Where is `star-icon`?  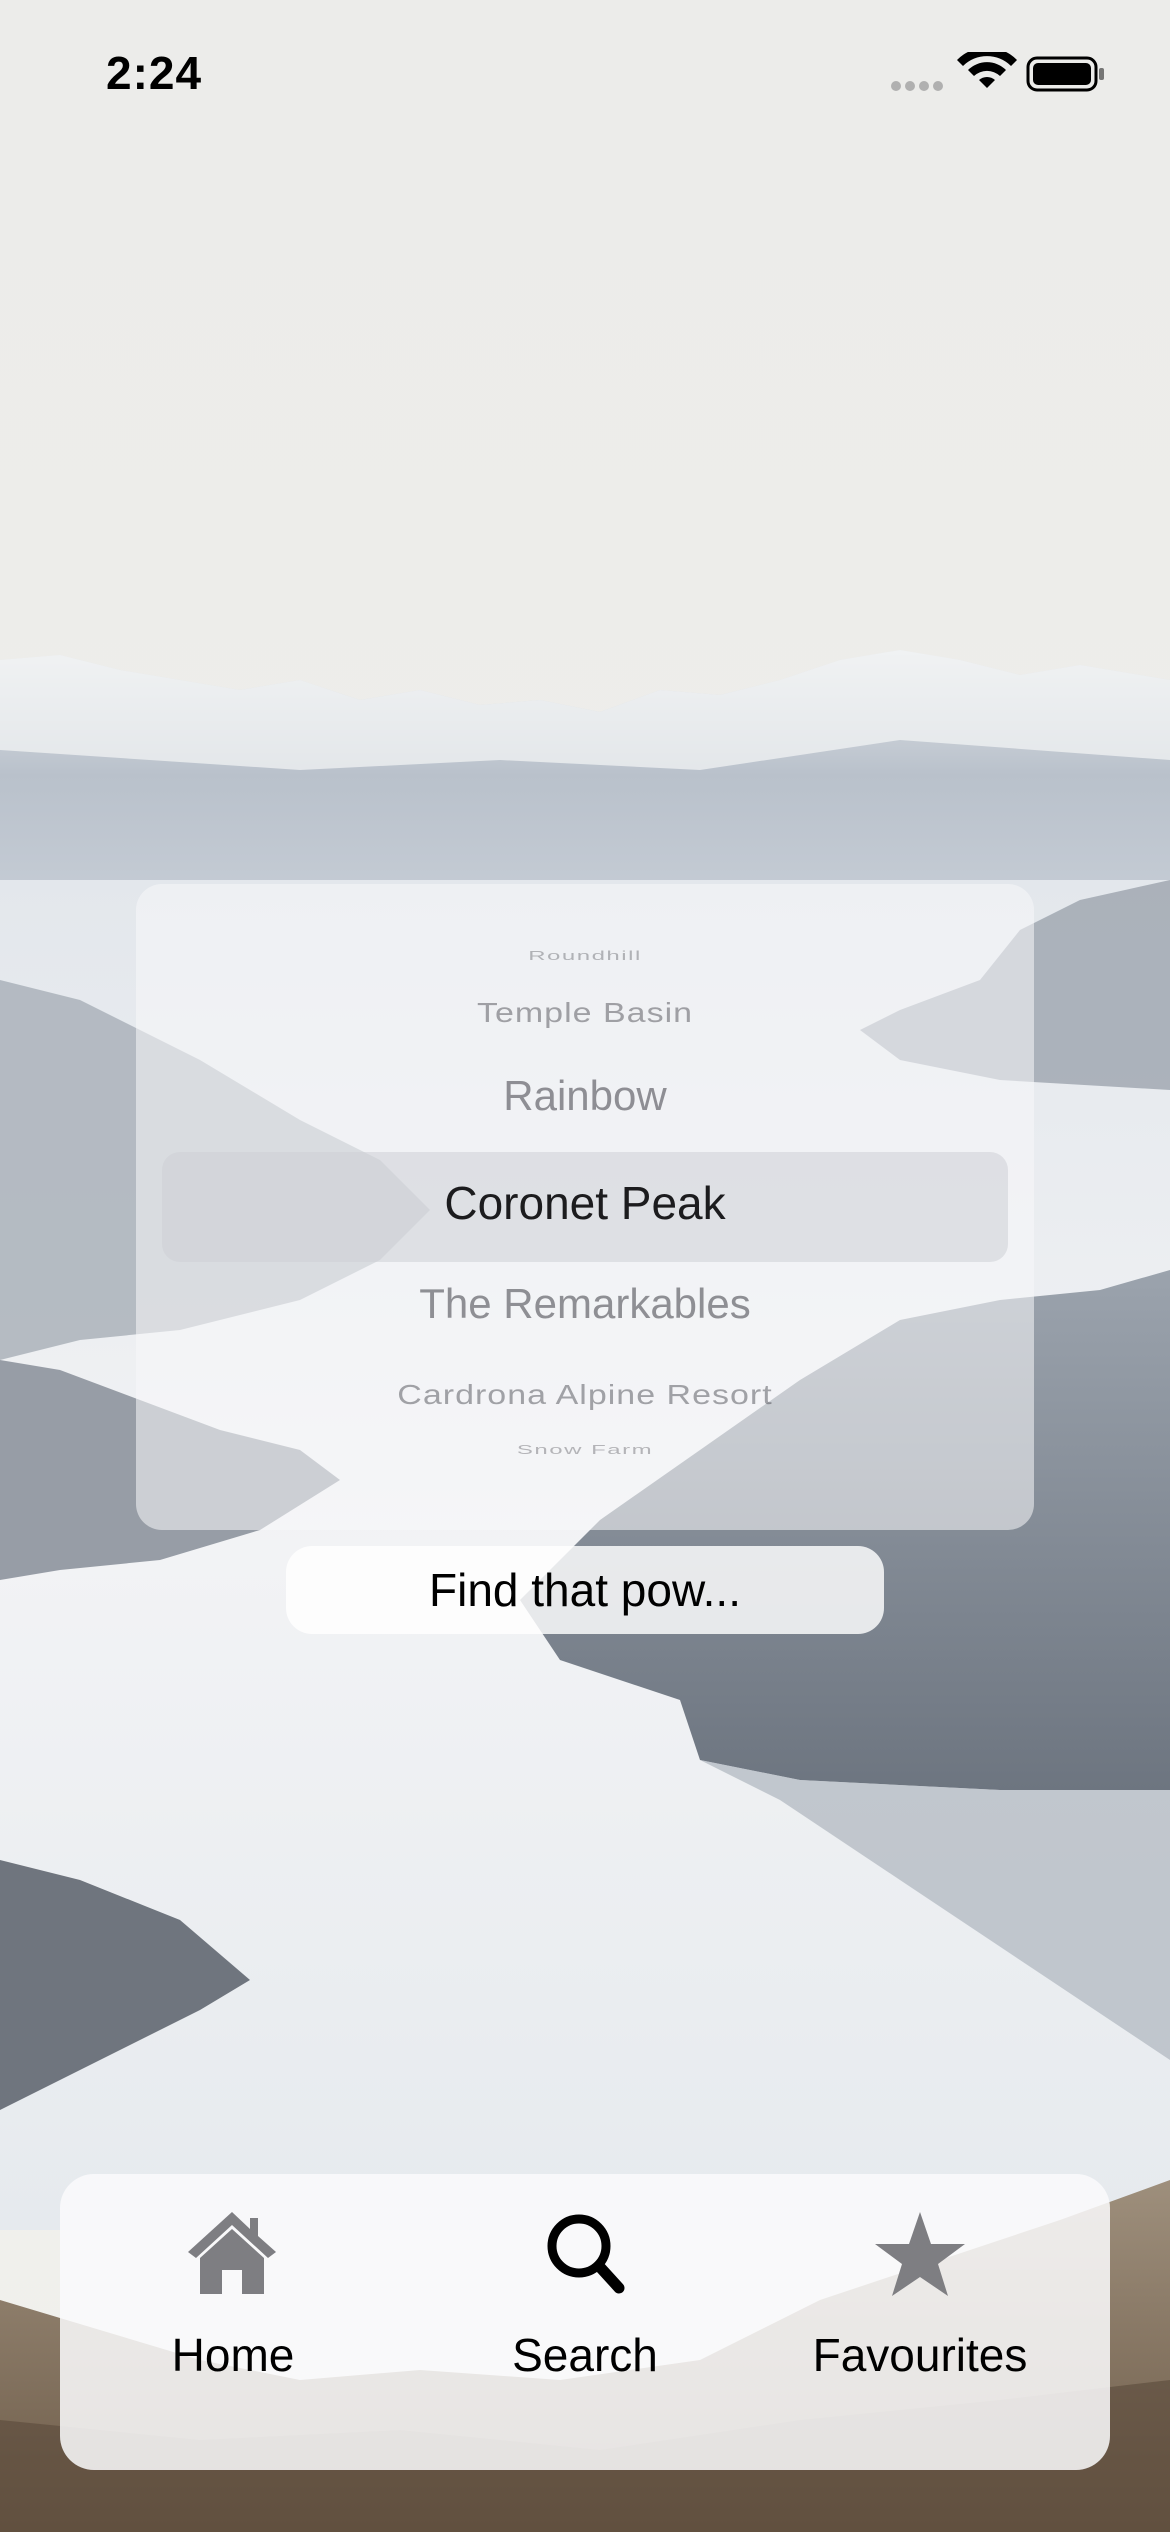
star-icon is located at coordinates (920, 2254).